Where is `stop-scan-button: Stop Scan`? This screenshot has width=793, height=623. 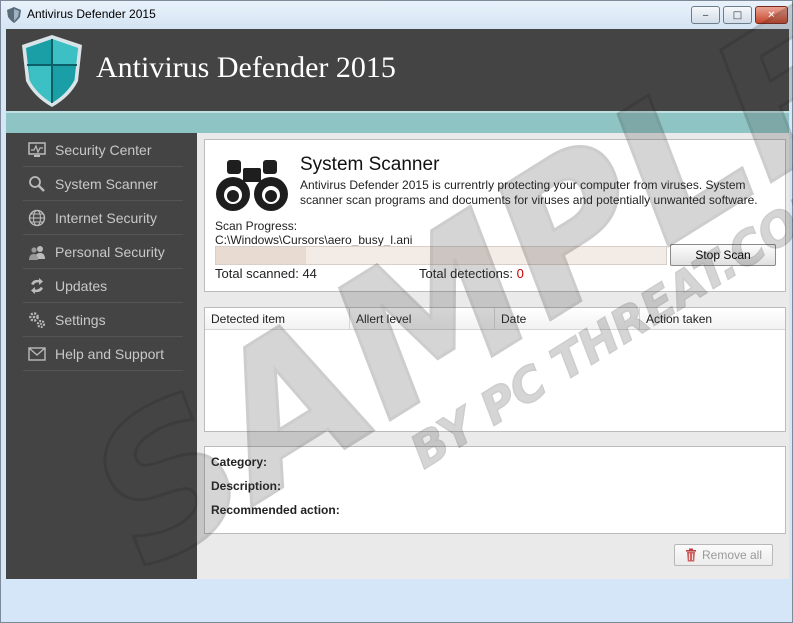
stop-scan-button: Stop Scan is located at coordinates (723, 255).